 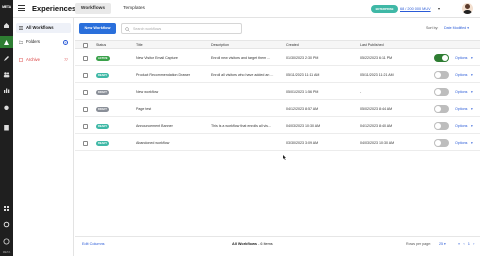 I want to click on sidebar-item-label: Folders, so click(x=33, y=41).